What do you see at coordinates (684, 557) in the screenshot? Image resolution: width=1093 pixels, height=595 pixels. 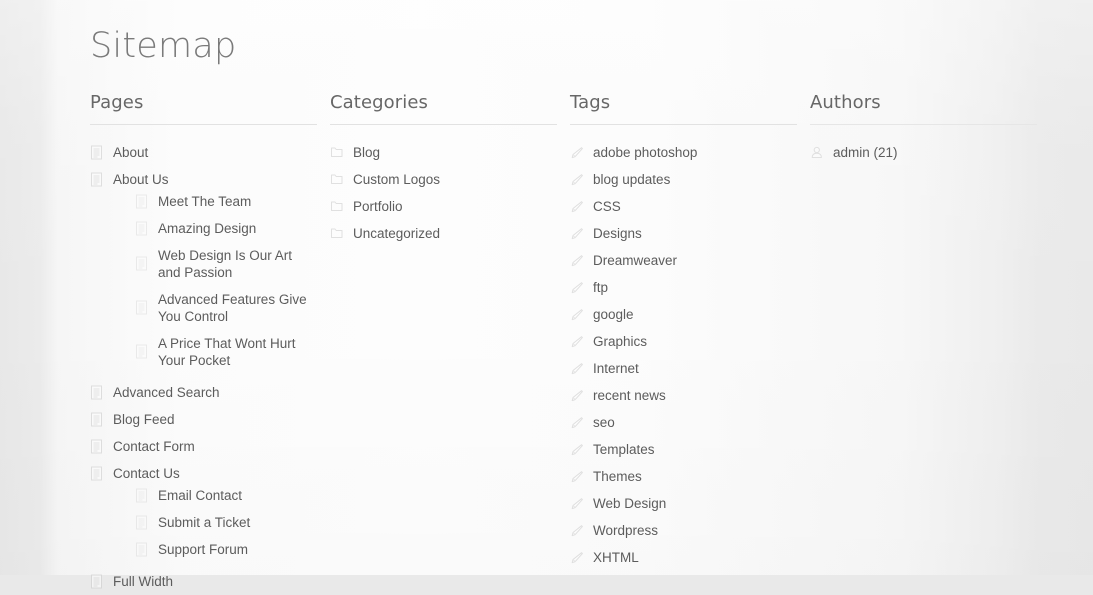 I see `list-item: XHTML` at bounding box center [684, 557].